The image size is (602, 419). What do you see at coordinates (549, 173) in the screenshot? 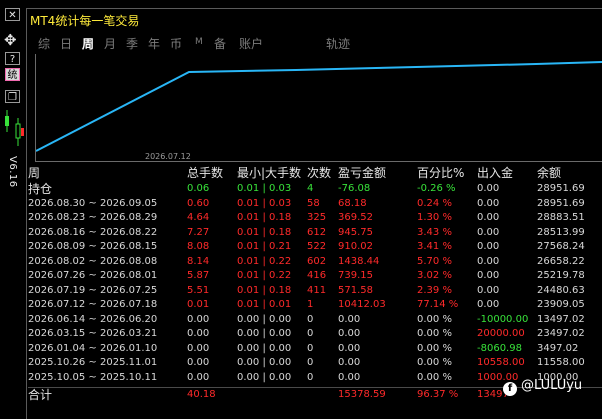
I see `column-header: 余额` at bounding box center [549, 173].